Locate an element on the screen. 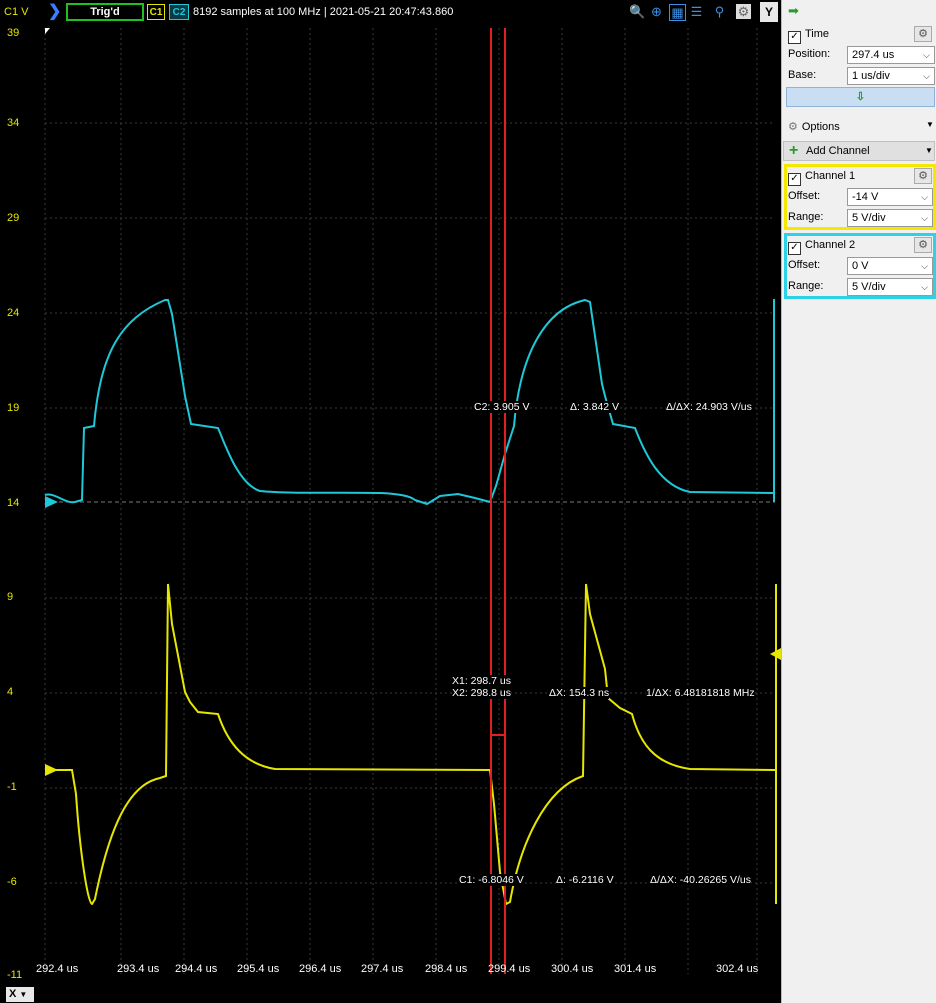  cursor-x2-value: X2: 298.8 us is located at coordinates (481, 693).